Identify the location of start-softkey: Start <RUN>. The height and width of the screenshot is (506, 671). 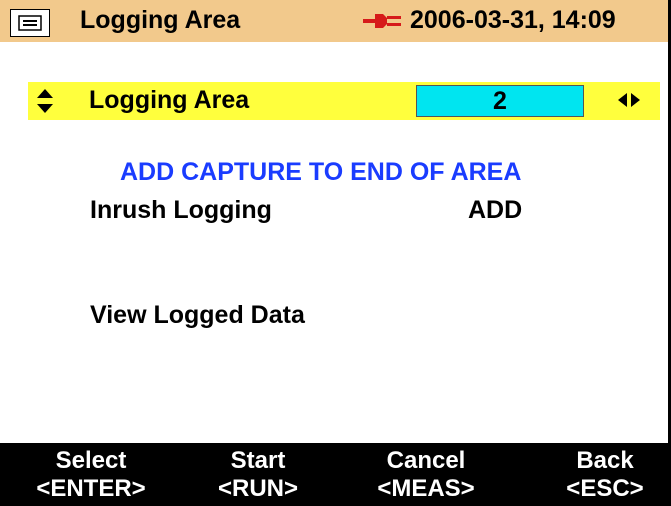
(258, 474).